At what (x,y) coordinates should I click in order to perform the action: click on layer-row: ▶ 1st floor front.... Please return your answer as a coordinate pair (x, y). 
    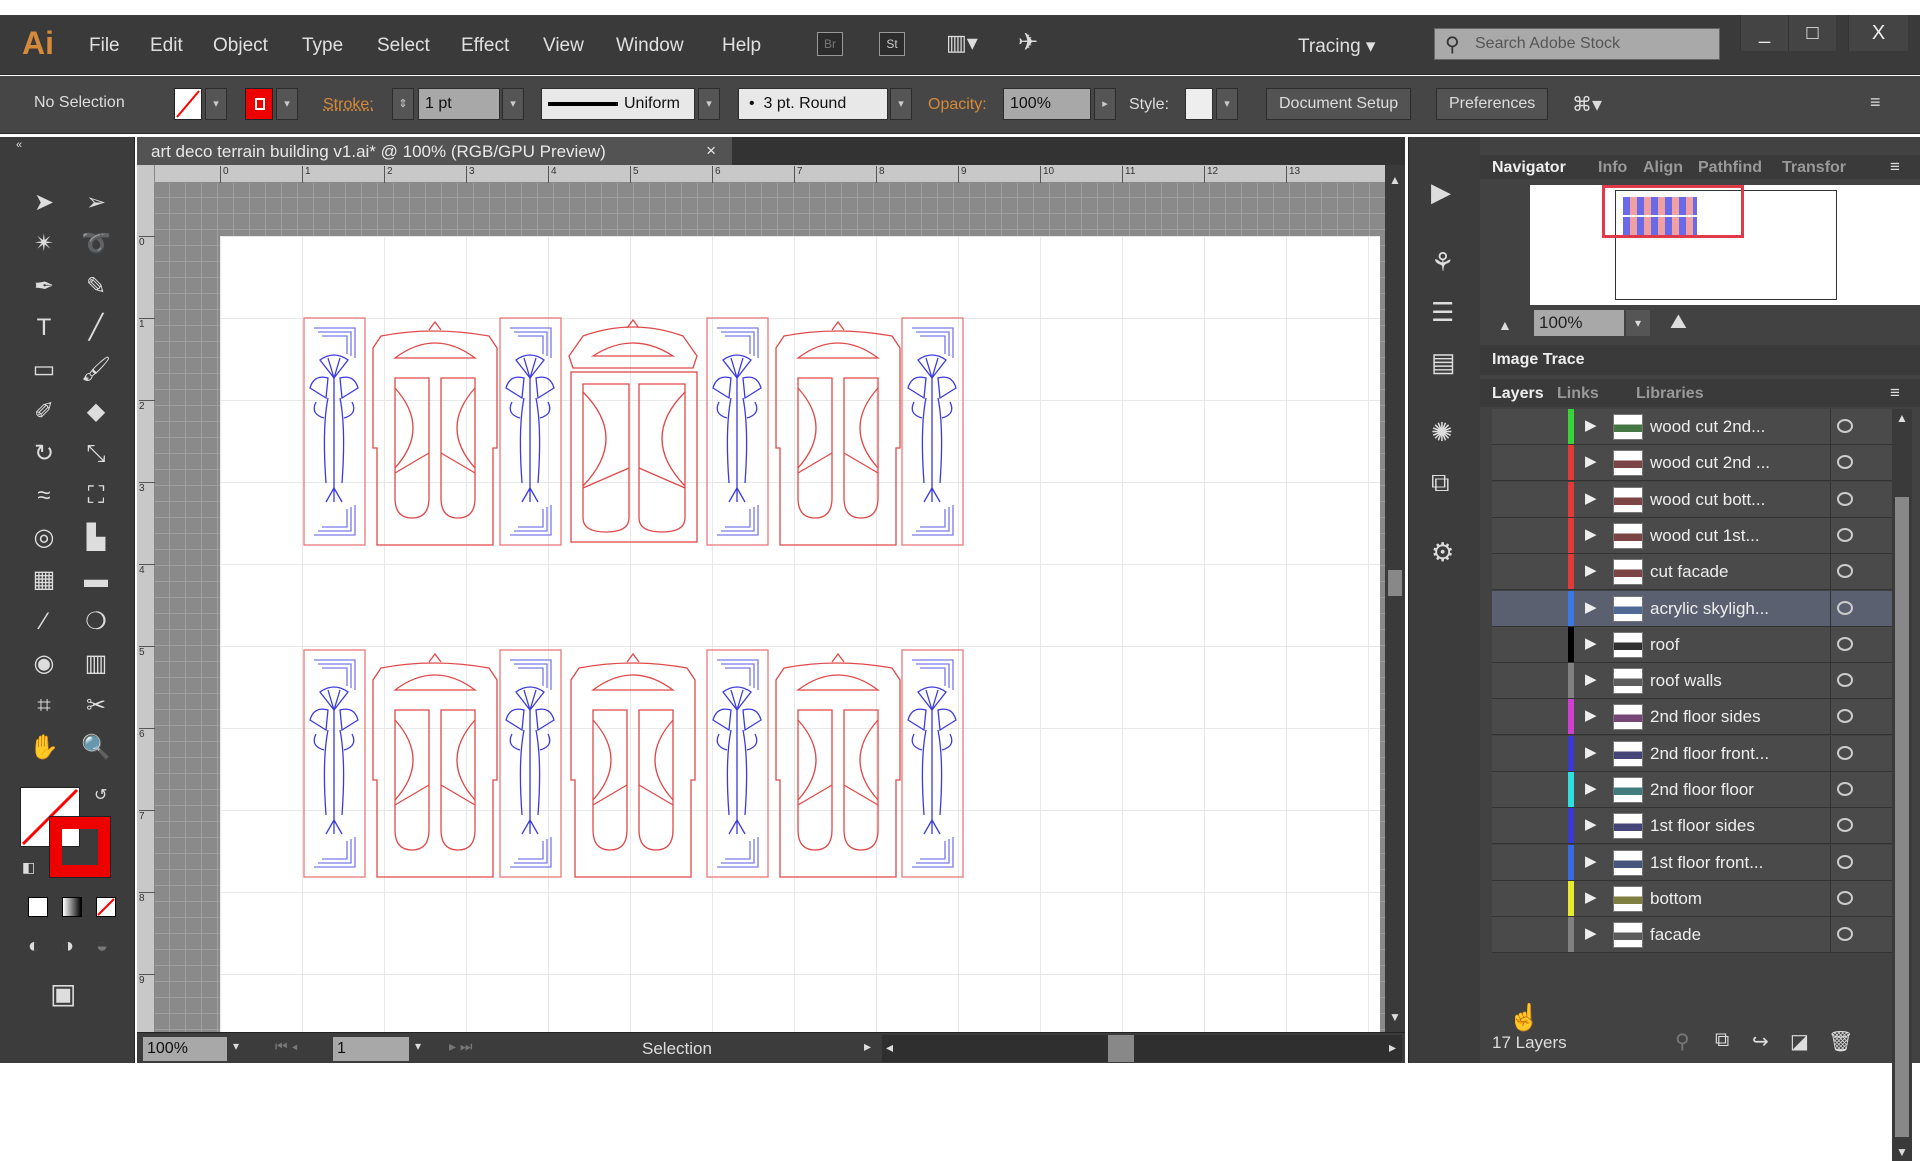
    Looking at the image, I should click on (1692, 862).